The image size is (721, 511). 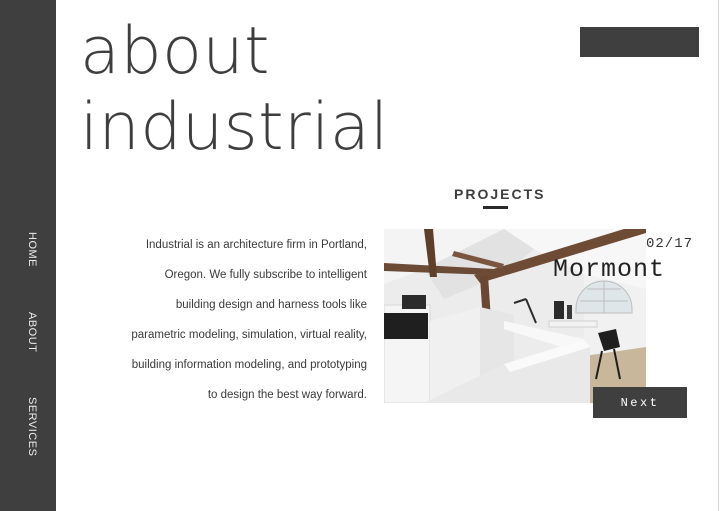 What do you see at coordinates (234, 127) in the screenshot?
I see `page-title-line-2: industrial` at bounding box center [234, 127].